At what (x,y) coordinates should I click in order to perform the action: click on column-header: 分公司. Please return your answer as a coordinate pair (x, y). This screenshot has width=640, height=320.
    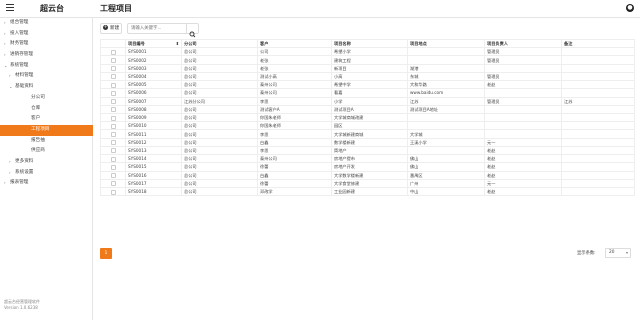
    Looking at the image, I should click on (219, 43).